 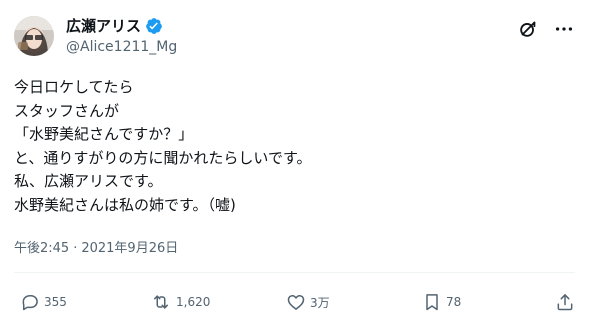 I want to click on tweet-line: と、通りすがりの方に聞かれたらしいです。, so click(x=163, y=157).